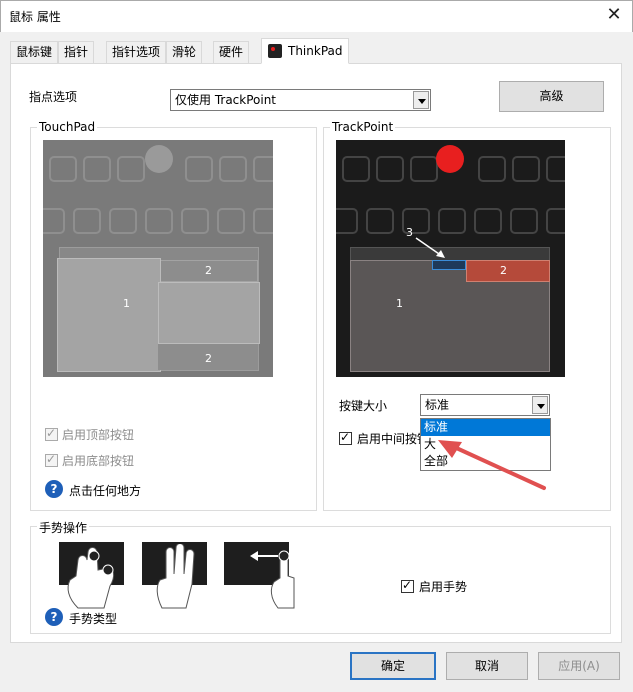 Image resolution: width=633 pixels, height=692 pixels. What do you see at coordinates (551, 96) in the screenshot?
I see `advanced-button: 高级` at bounding box center [551, 96].